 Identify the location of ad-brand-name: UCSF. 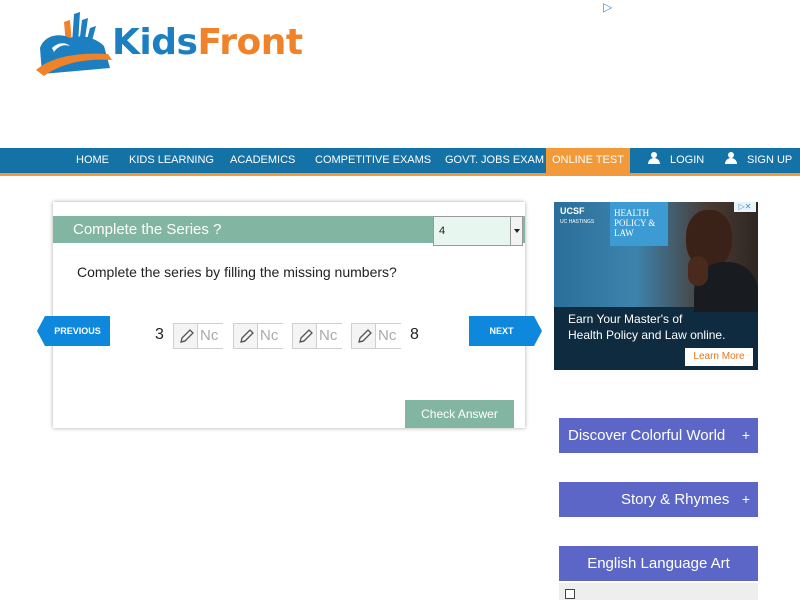
(572, 211).